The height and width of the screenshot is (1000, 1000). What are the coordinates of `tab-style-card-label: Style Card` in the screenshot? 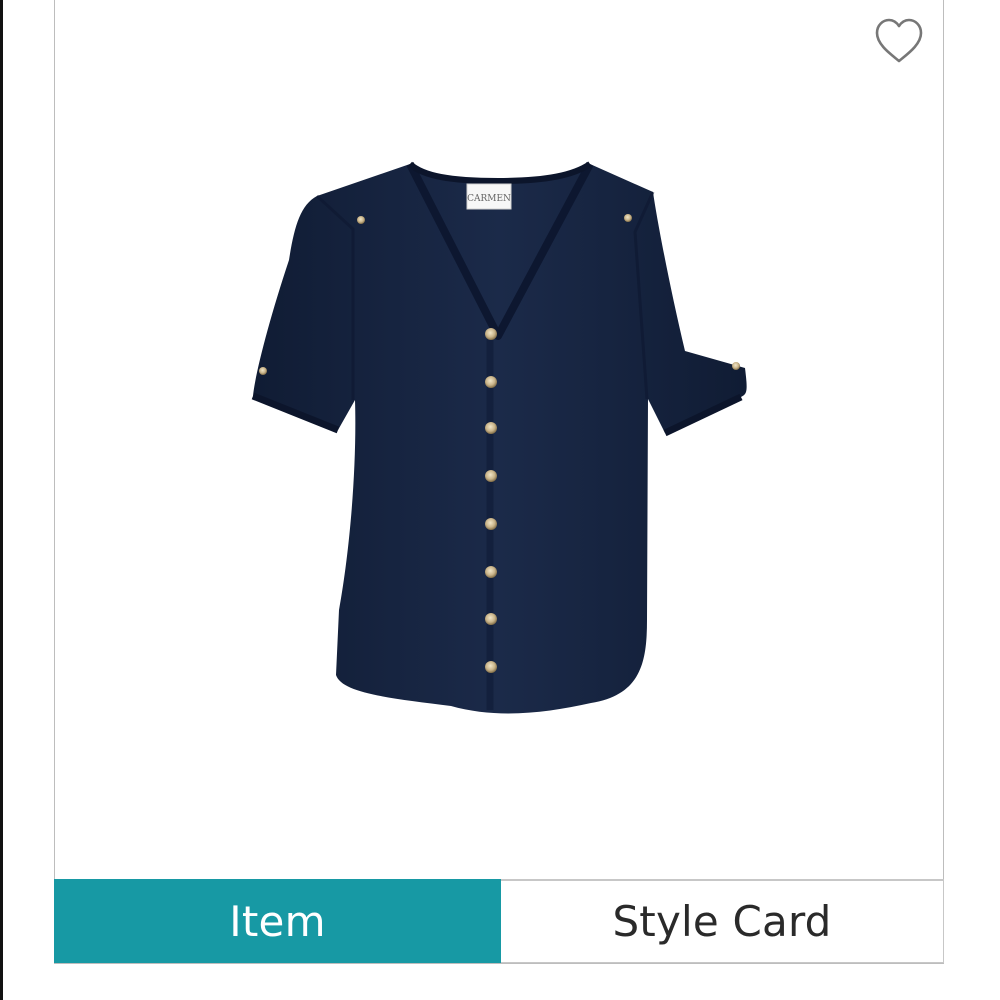 It's located at (722, 921).